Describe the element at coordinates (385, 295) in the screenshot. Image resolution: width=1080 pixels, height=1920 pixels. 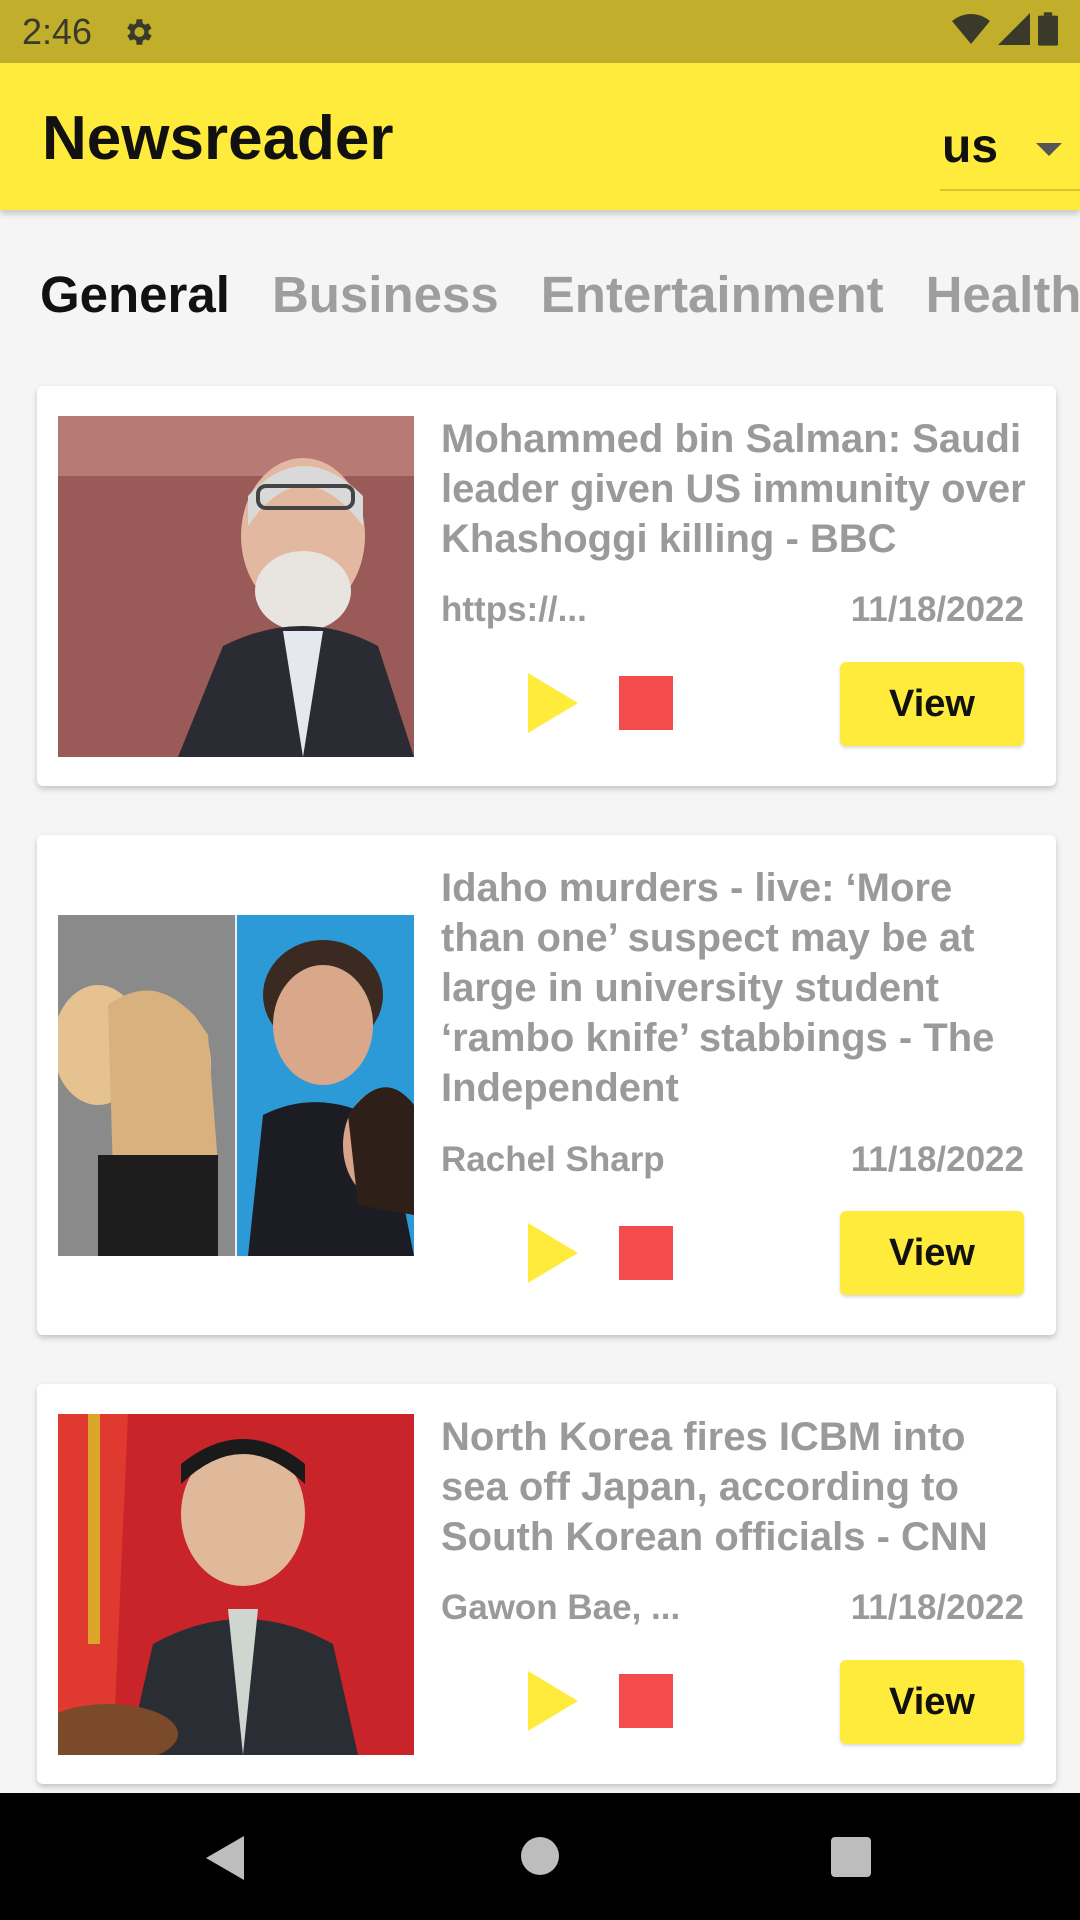
I see `tab-business: Business` at that location.